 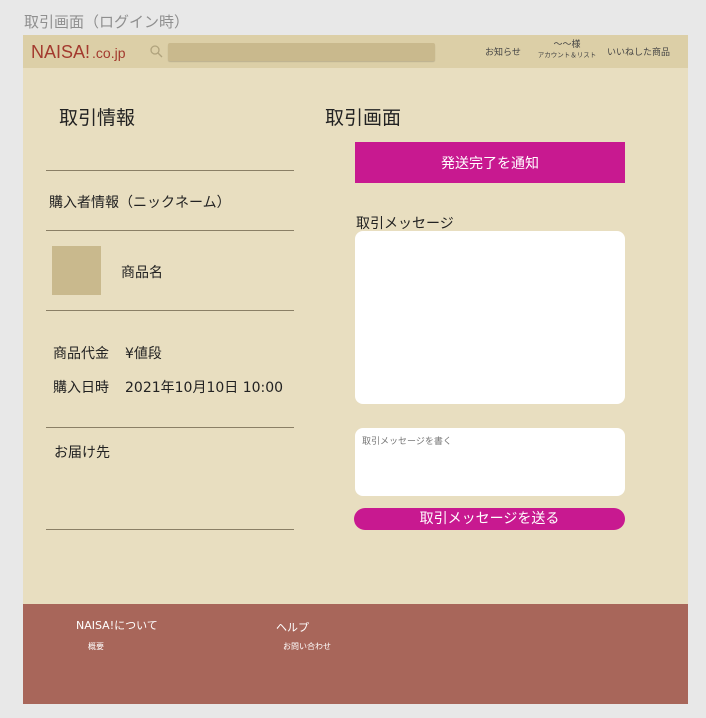 I want to click on transaction-info-heading: 取引情報, so click(x=97, y=118).